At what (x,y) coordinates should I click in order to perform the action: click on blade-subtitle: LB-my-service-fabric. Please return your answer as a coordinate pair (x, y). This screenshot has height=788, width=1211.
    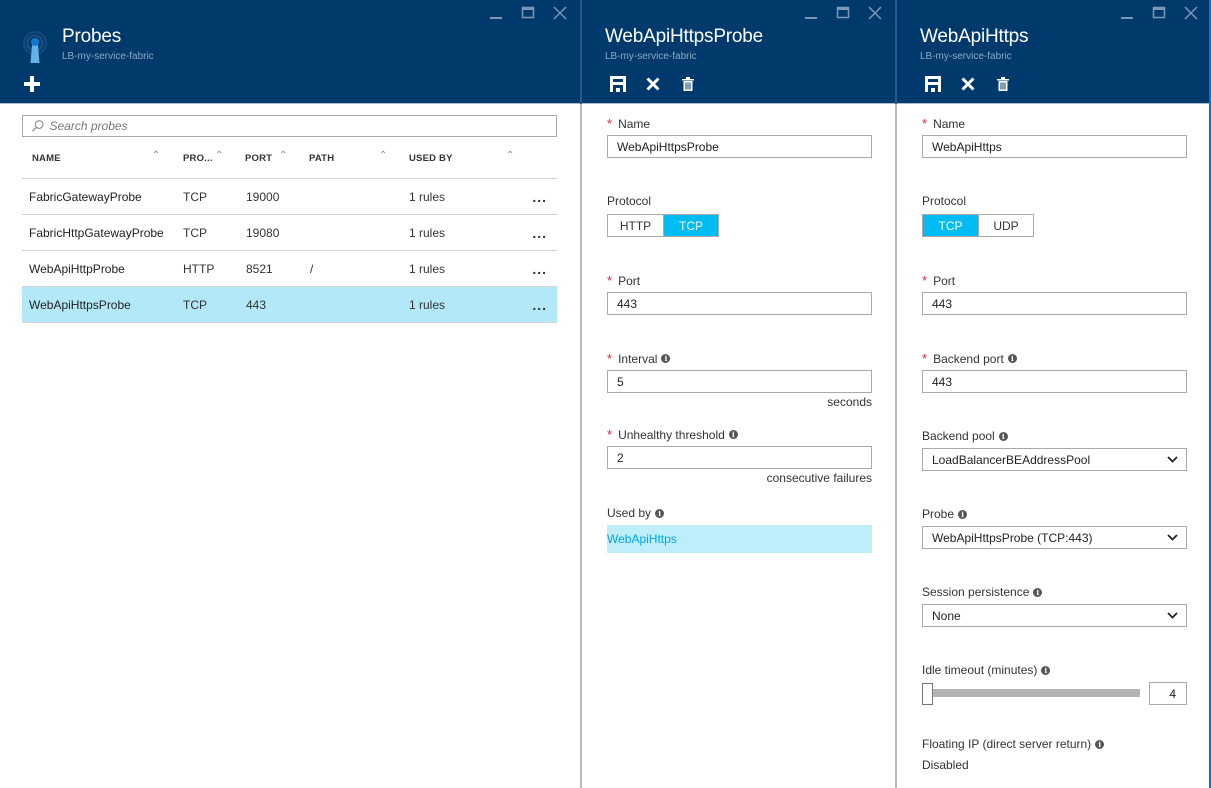
    Looking at the image, I should click on (966, 56).